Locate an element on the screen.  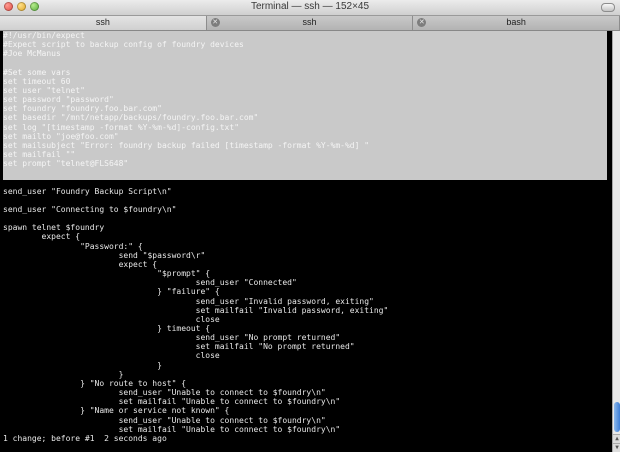
title-bar: Terminal — ssh — 152×45 is located at coordinates (310, 8).